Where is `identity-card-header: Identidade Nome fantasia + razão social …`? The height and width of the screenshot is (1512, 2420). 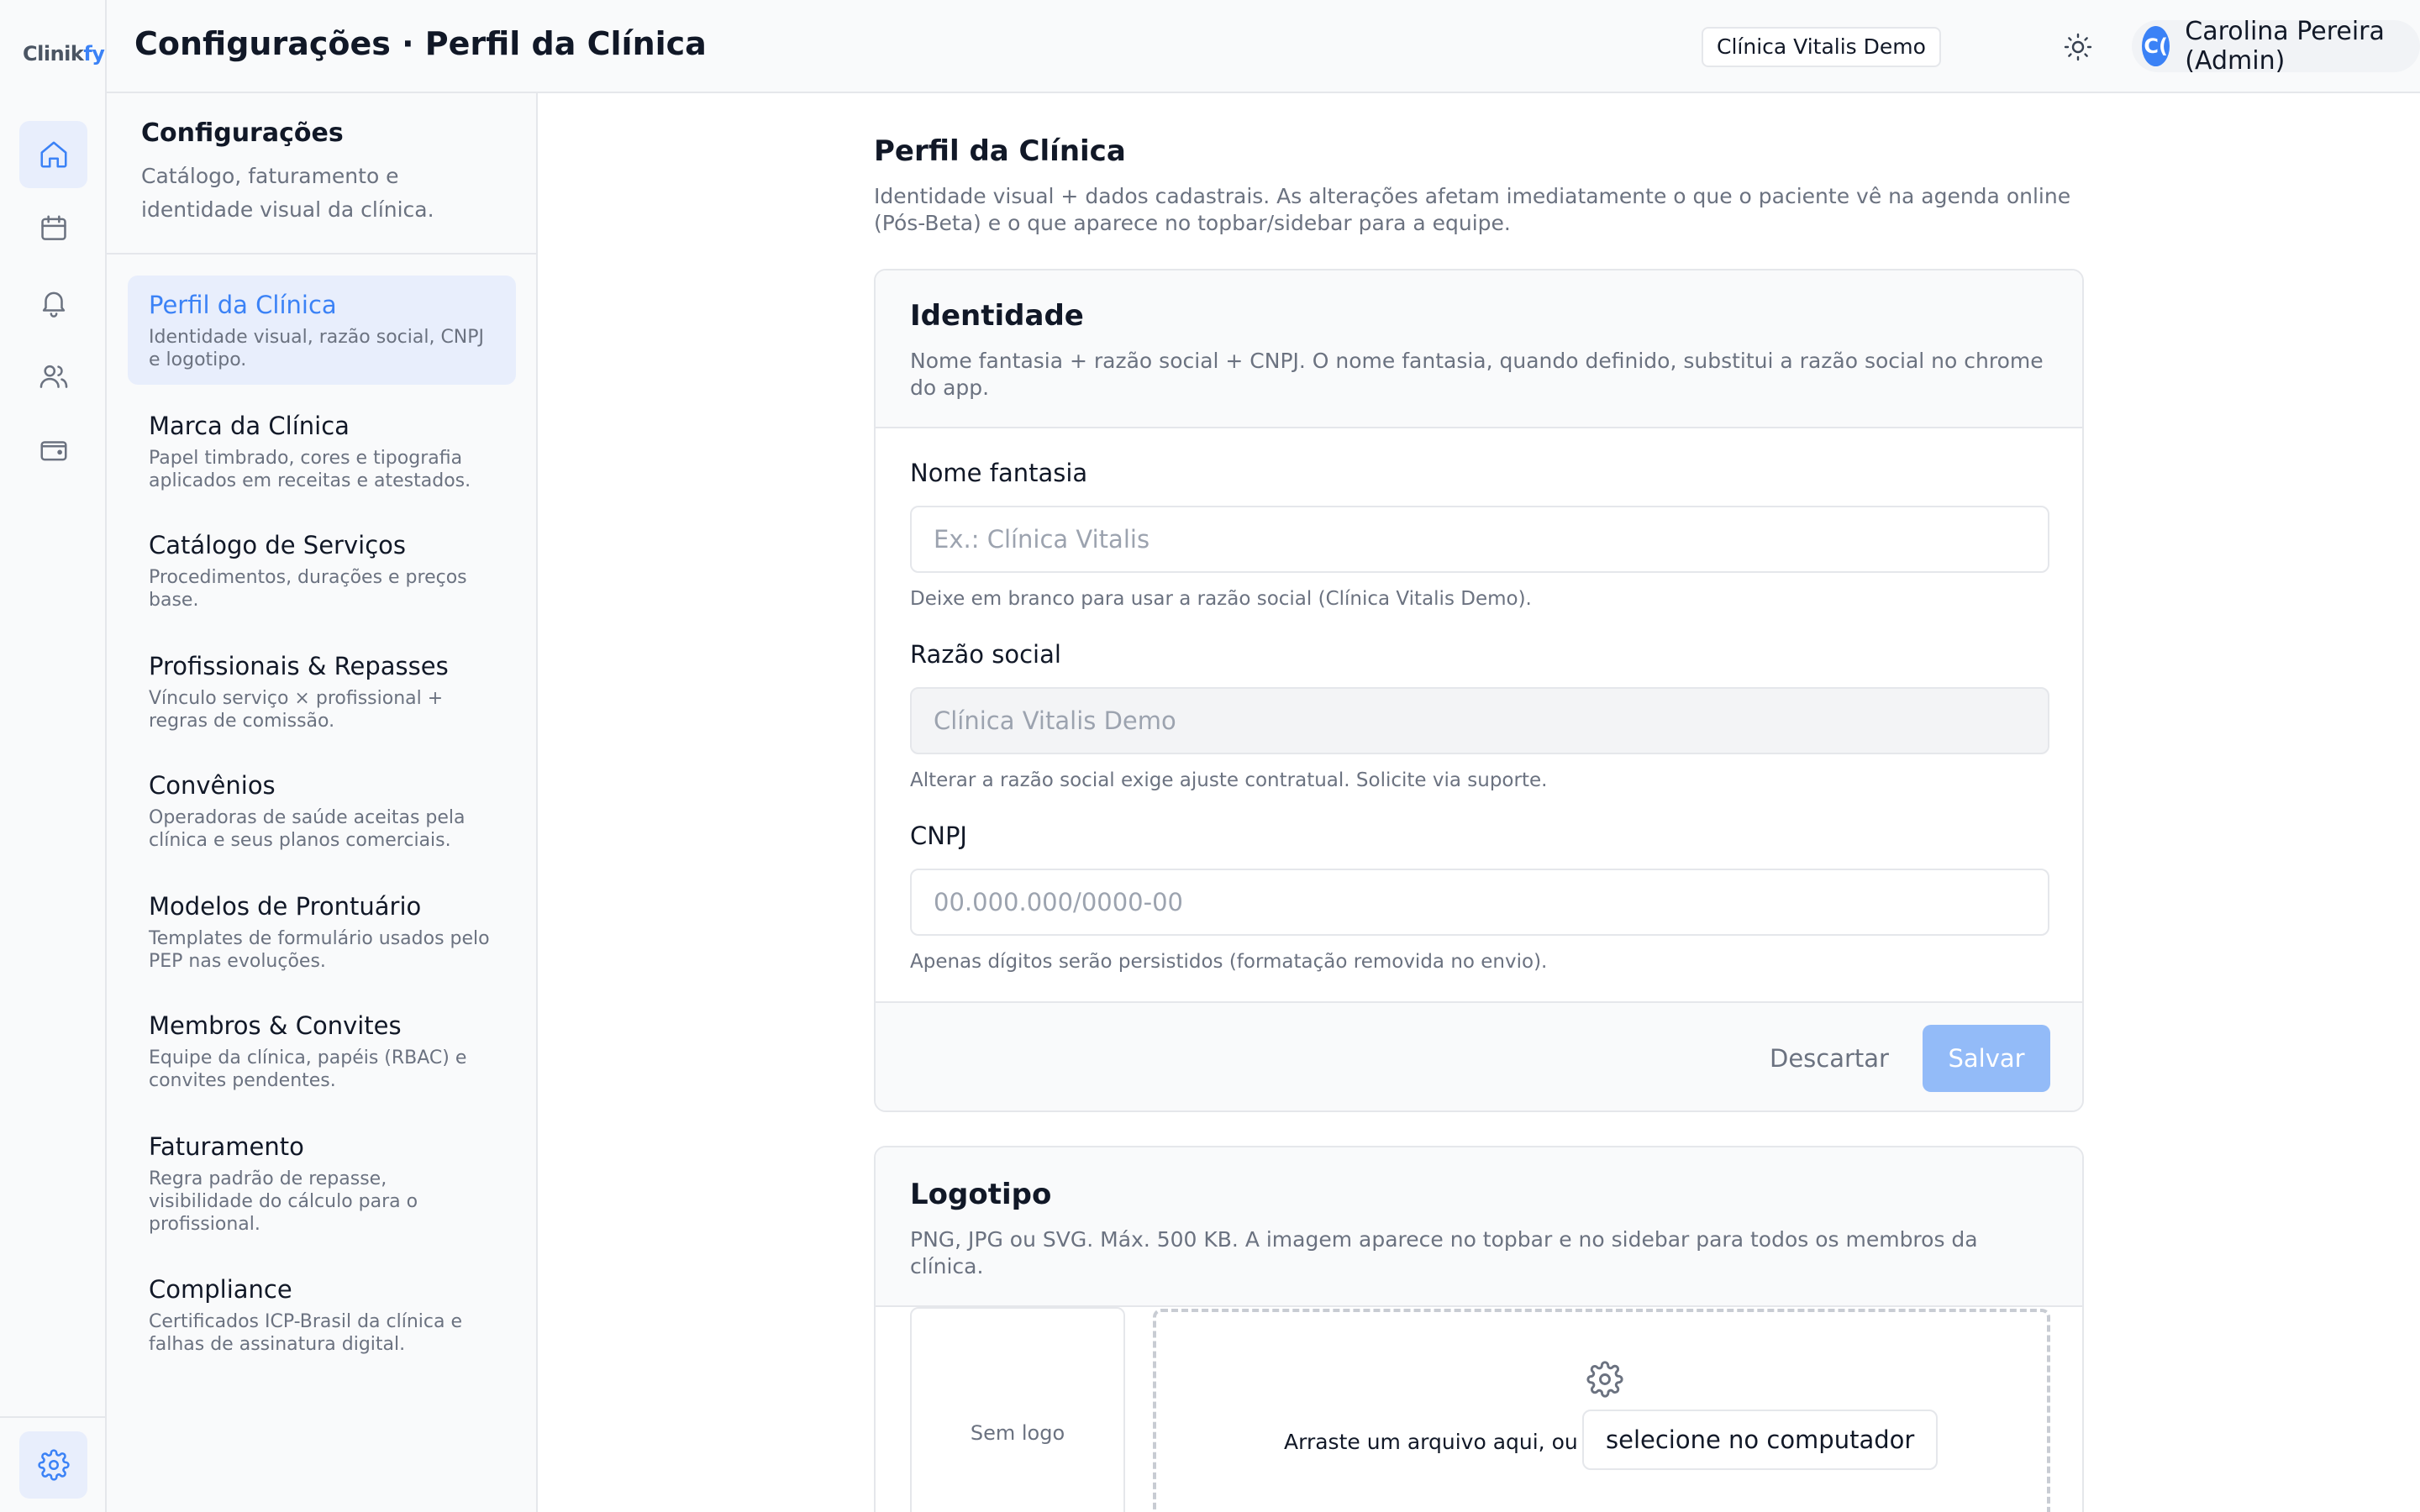
identity-card-header: Identidade Nome fantasia + razão social … is located at coordinates (1479, 349).